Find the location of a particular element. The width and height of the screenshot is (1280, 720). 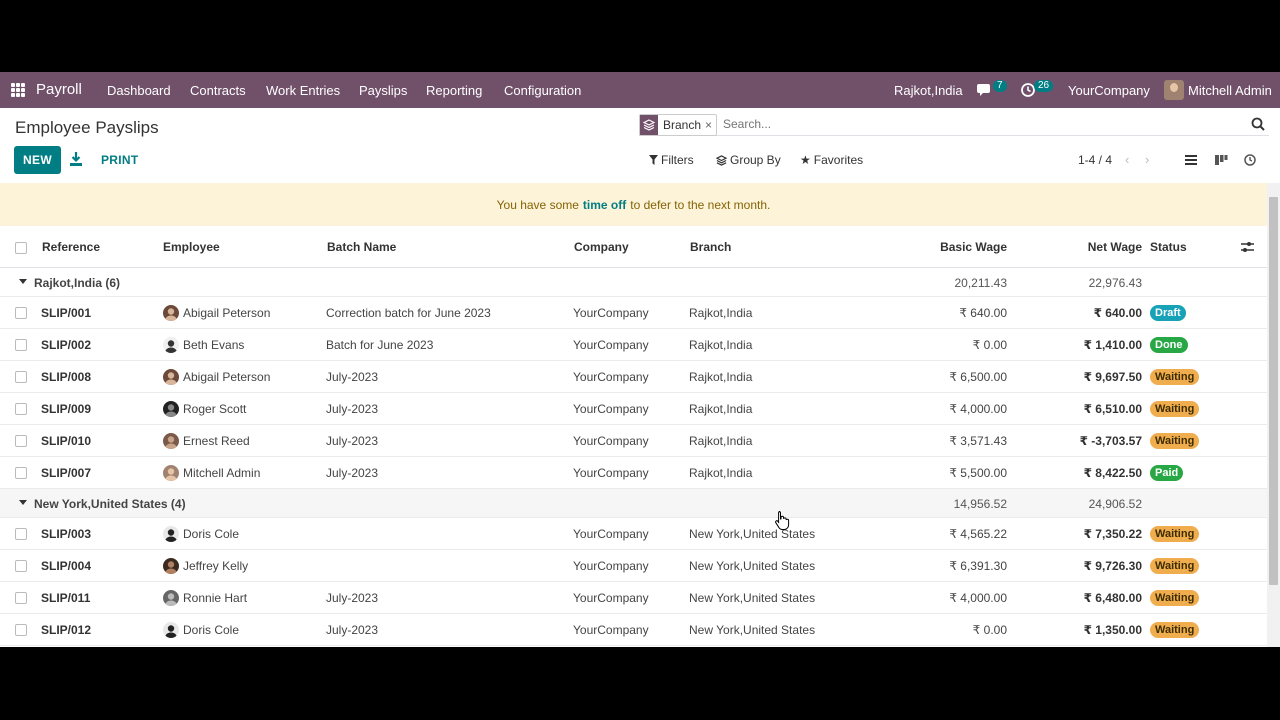

groupby-button: Group By is located at coordinates (748, 160).